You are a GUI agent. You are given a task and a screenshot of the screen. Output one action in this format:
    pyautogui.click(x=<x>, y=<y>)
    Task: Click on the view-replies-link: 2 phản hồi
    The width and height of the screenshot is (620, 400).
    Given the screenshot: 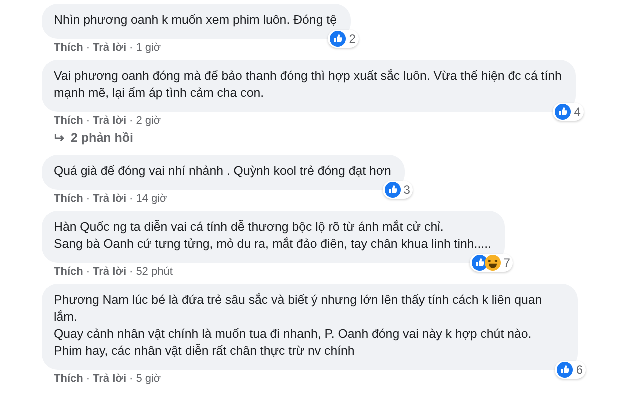 What is the action you would take?
    pyautogui.click(x=94, y=138)
    